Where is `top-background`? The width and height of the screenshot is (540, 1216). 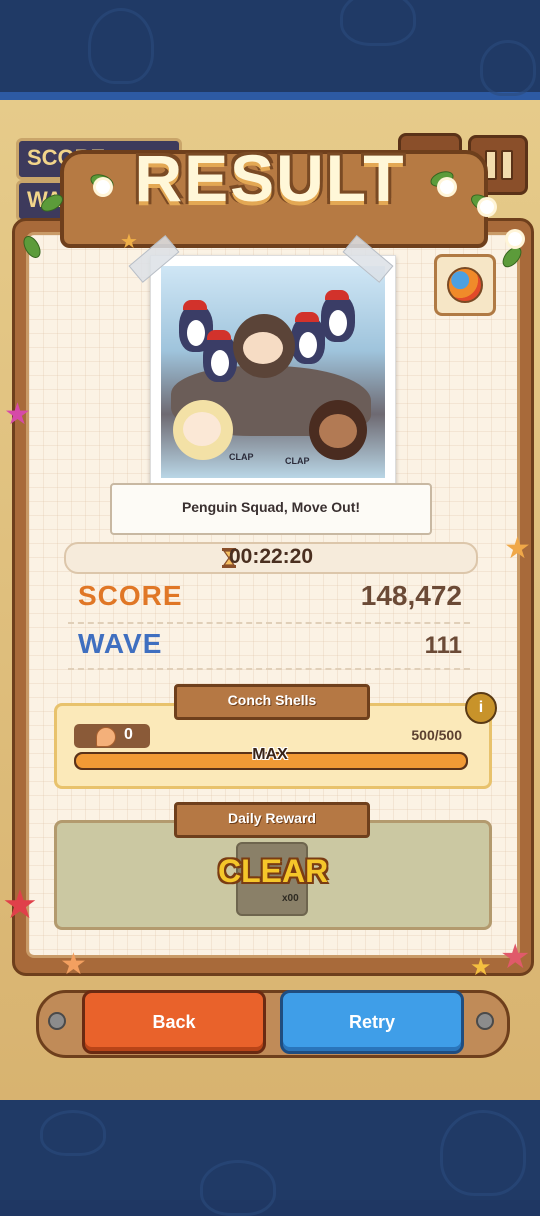 top-background is located at coordinates (270, 50).